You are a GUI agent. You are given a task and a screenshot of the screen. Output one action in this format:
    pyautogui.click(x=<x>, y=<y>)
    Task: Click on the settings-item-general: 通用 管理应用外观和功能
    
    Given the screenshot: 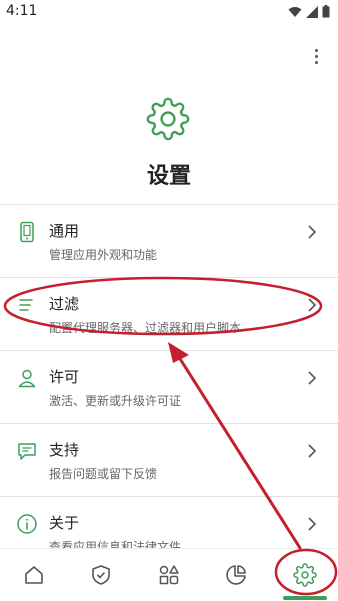 What is the action you would take?
    pyautogui.click(x=169, y=241)
    